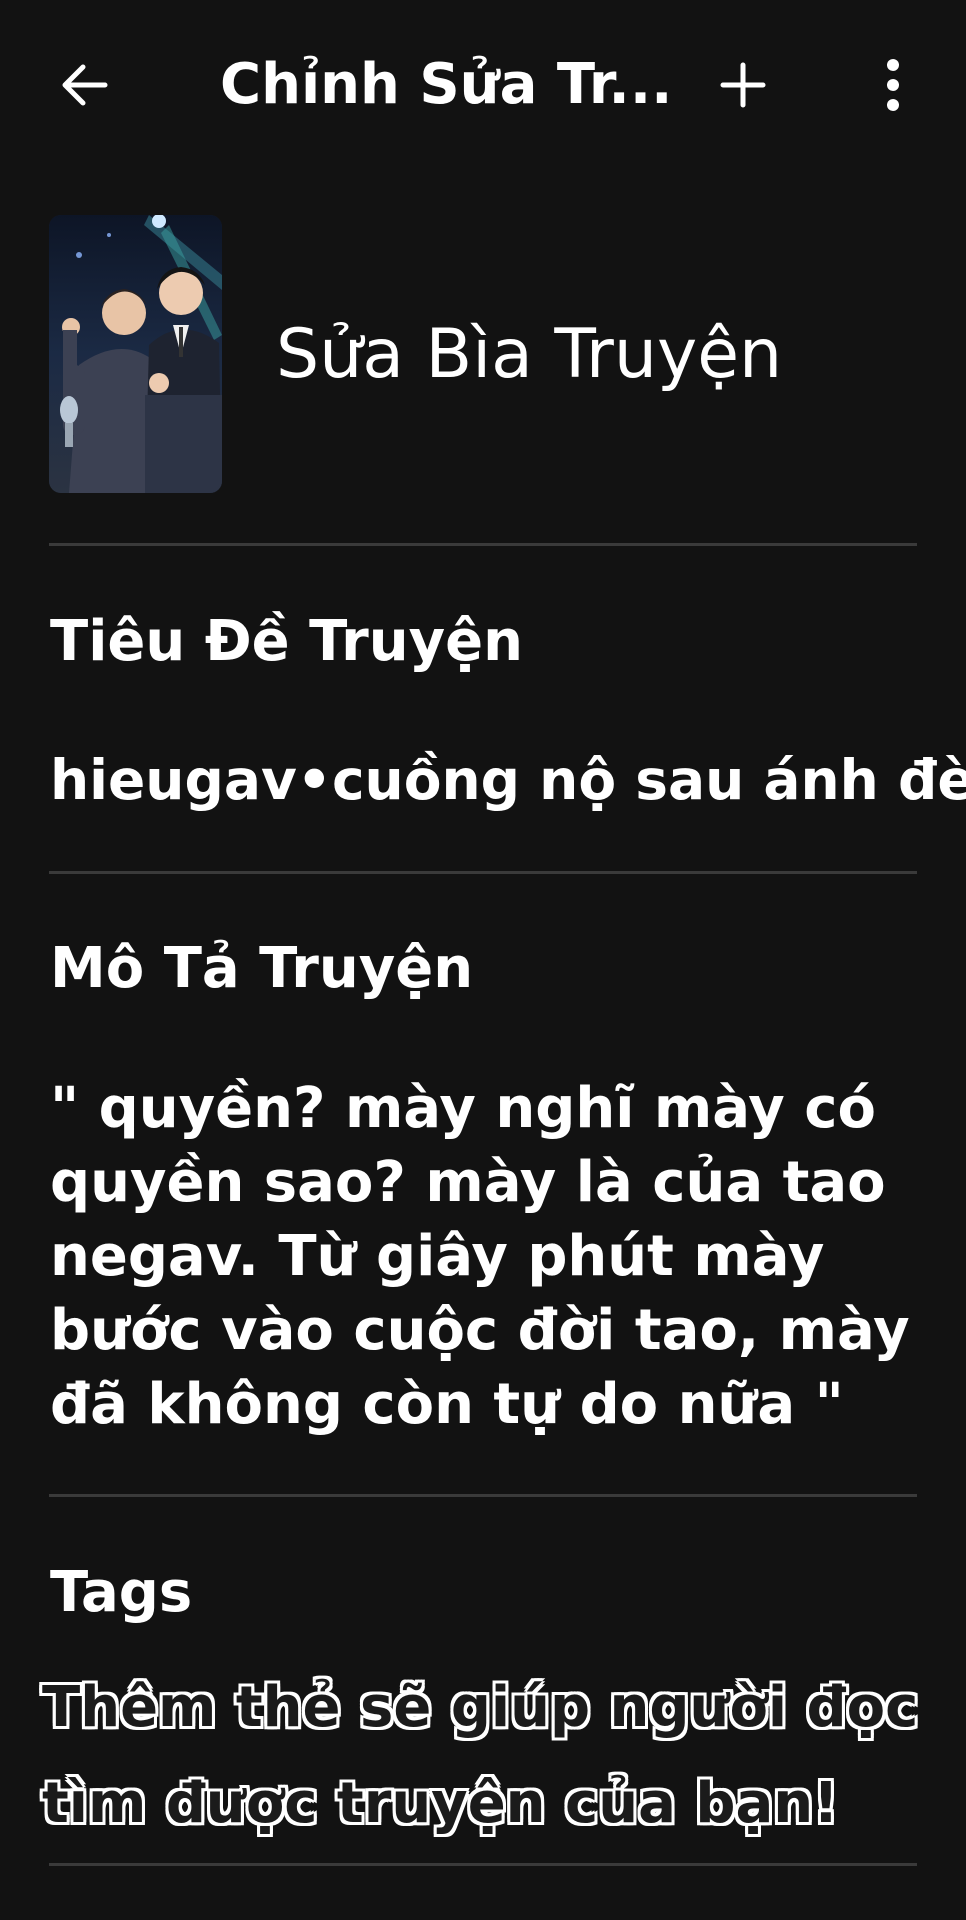 This screenshot has width=966, height=1920. I want to click on story-title-heading: Tiêu Đề Truyện, so click(287, 641).